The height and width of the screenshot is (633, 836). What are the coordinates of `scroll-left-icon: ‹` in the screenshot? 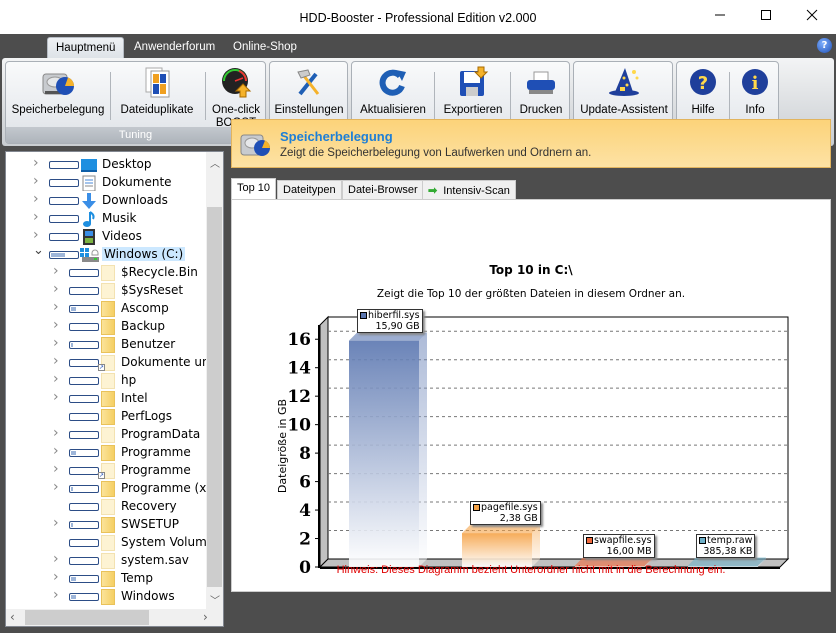 It's located at (12, 617).